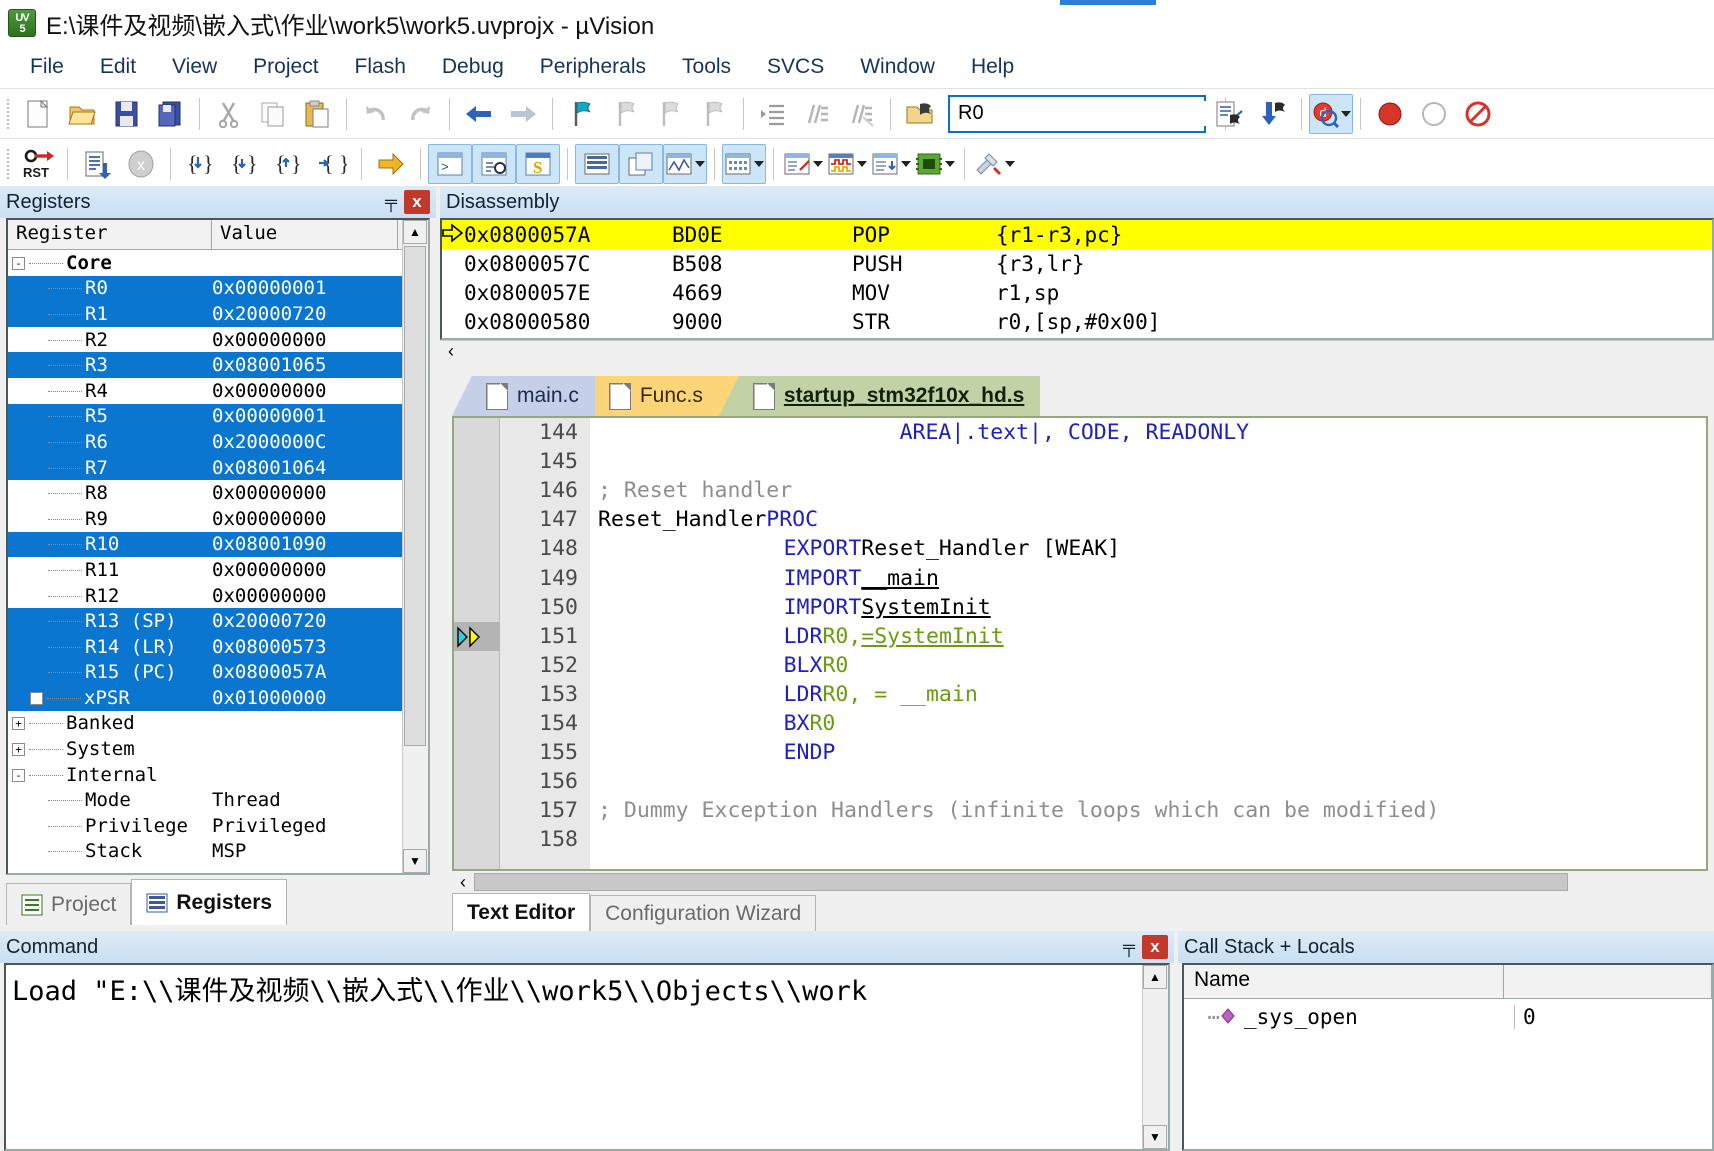 Image resolution: width=1714 pixels, height=1151 pixels. What do you see at coordinates (218, 852) in the screenshot?
I see `register-row-stack: Stack MSP` at bounding box center [218, 852].